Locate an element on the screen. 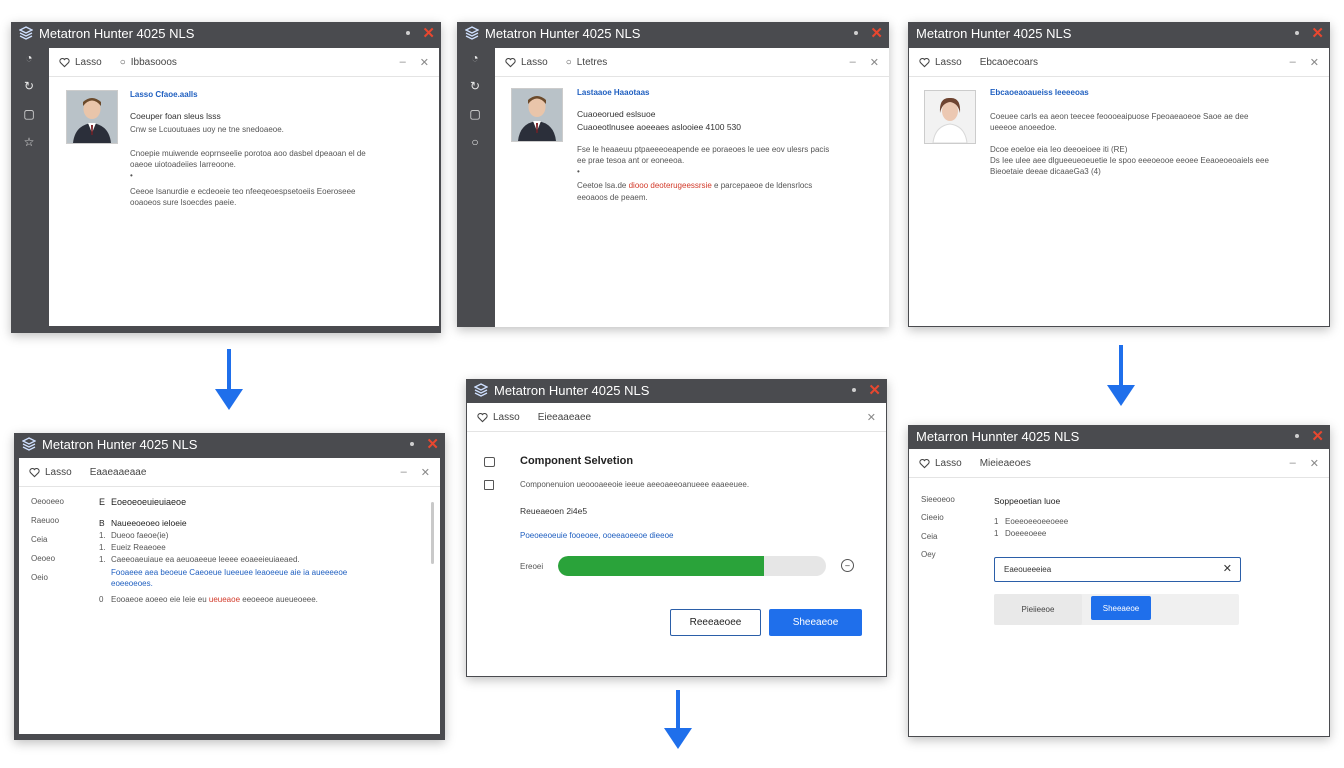 This screenshot has width=1344, height=768. sidebar-item: Sieeoeoo is located at coordinates (938, 499).